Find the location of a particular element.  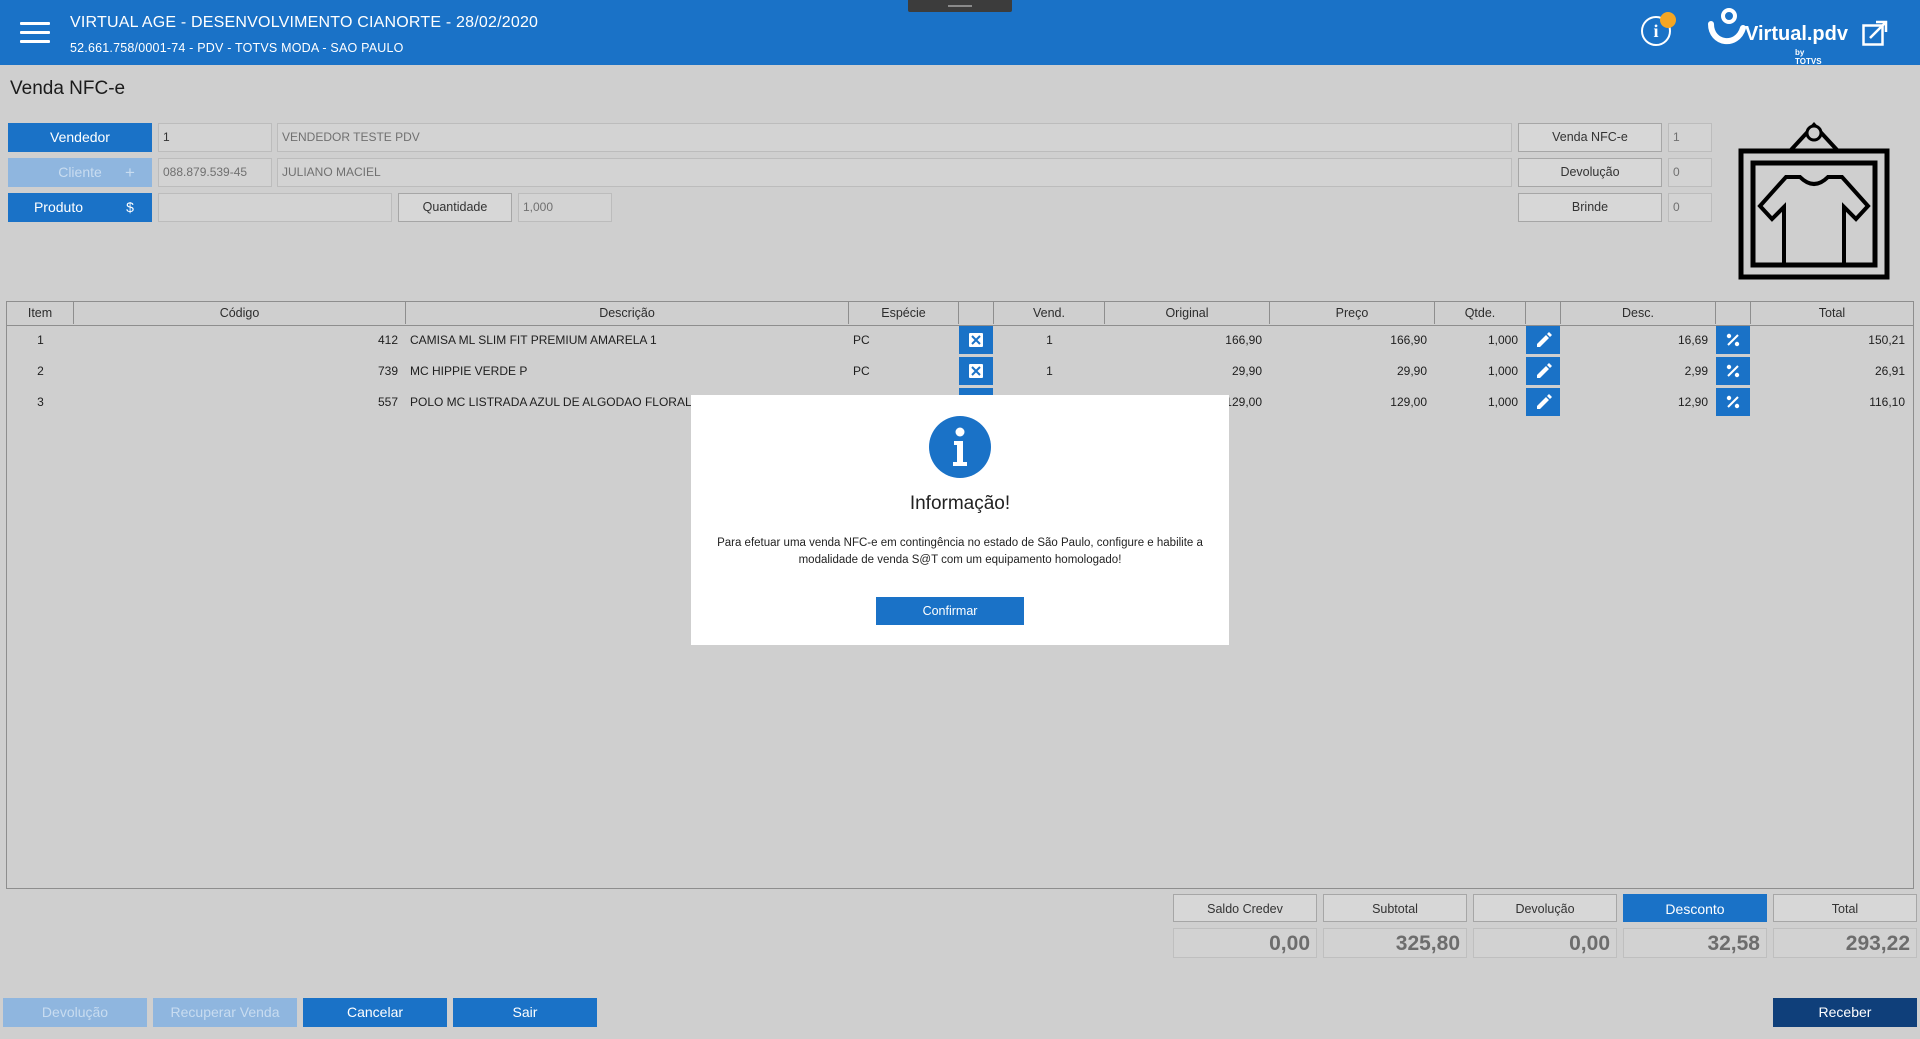

col-qtde: Qtde. is located at coordinates (1480, 313).